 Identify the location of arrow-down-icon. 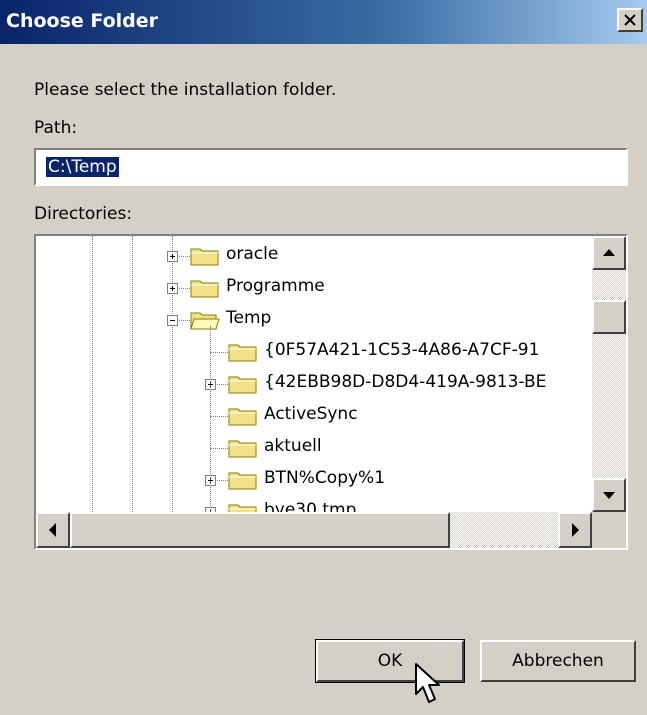
(609, 495).